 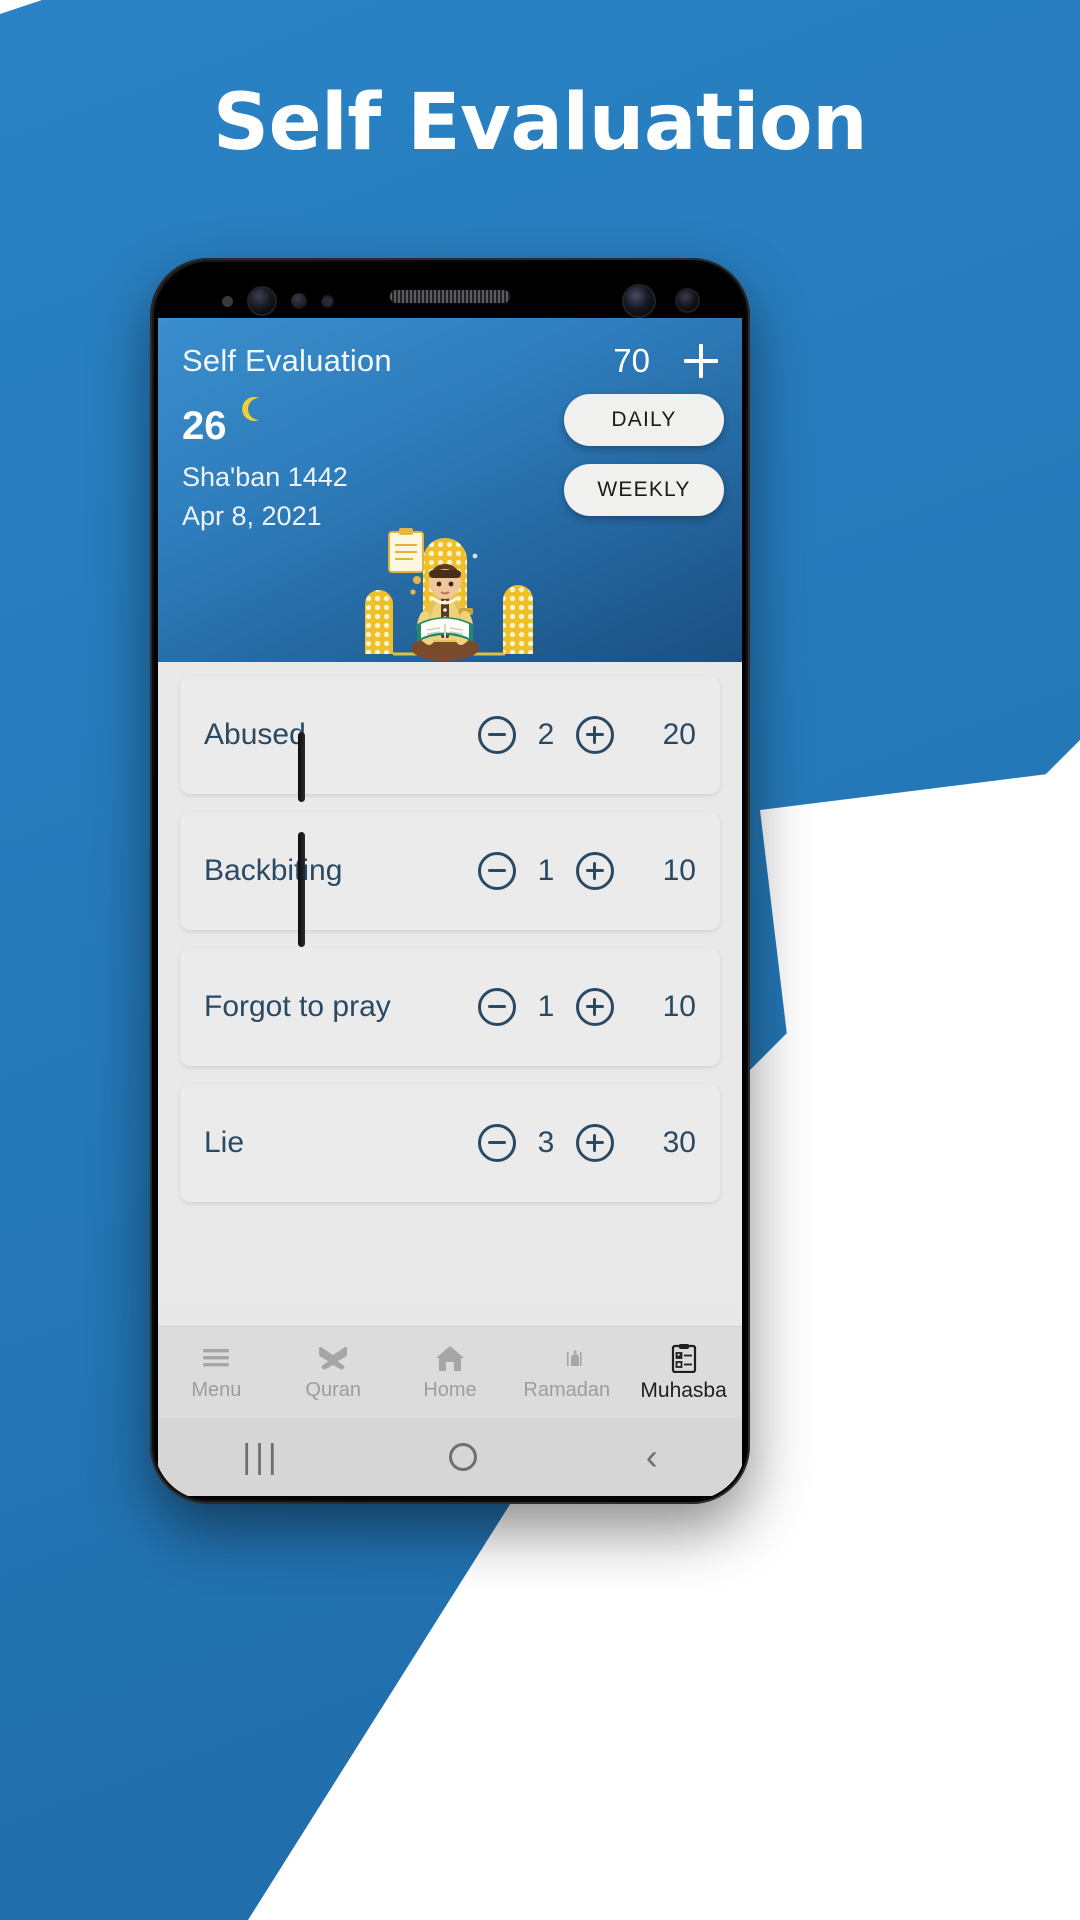 I want to click on secondary-camera-icon, so click(x=639, y=301).